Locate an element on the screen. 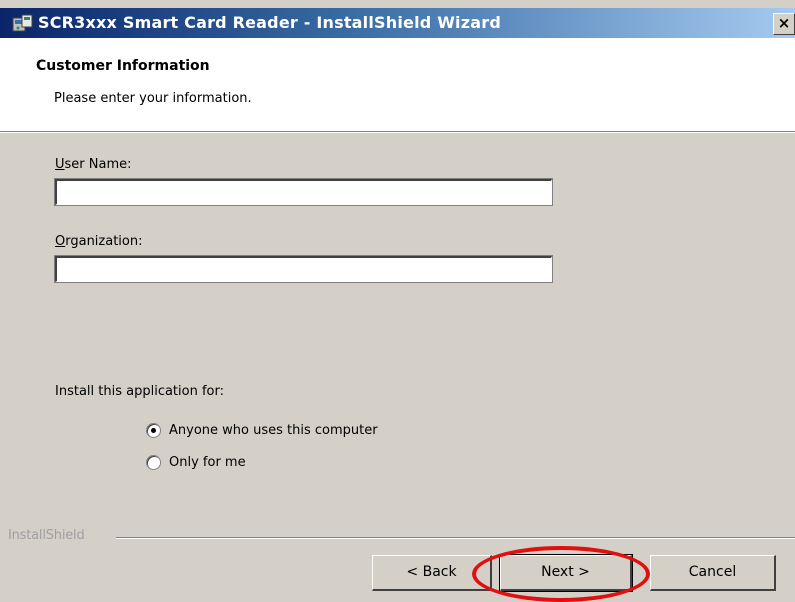 The image size is (795, 602). back-button: < Back is located at coordinates (432, 573).